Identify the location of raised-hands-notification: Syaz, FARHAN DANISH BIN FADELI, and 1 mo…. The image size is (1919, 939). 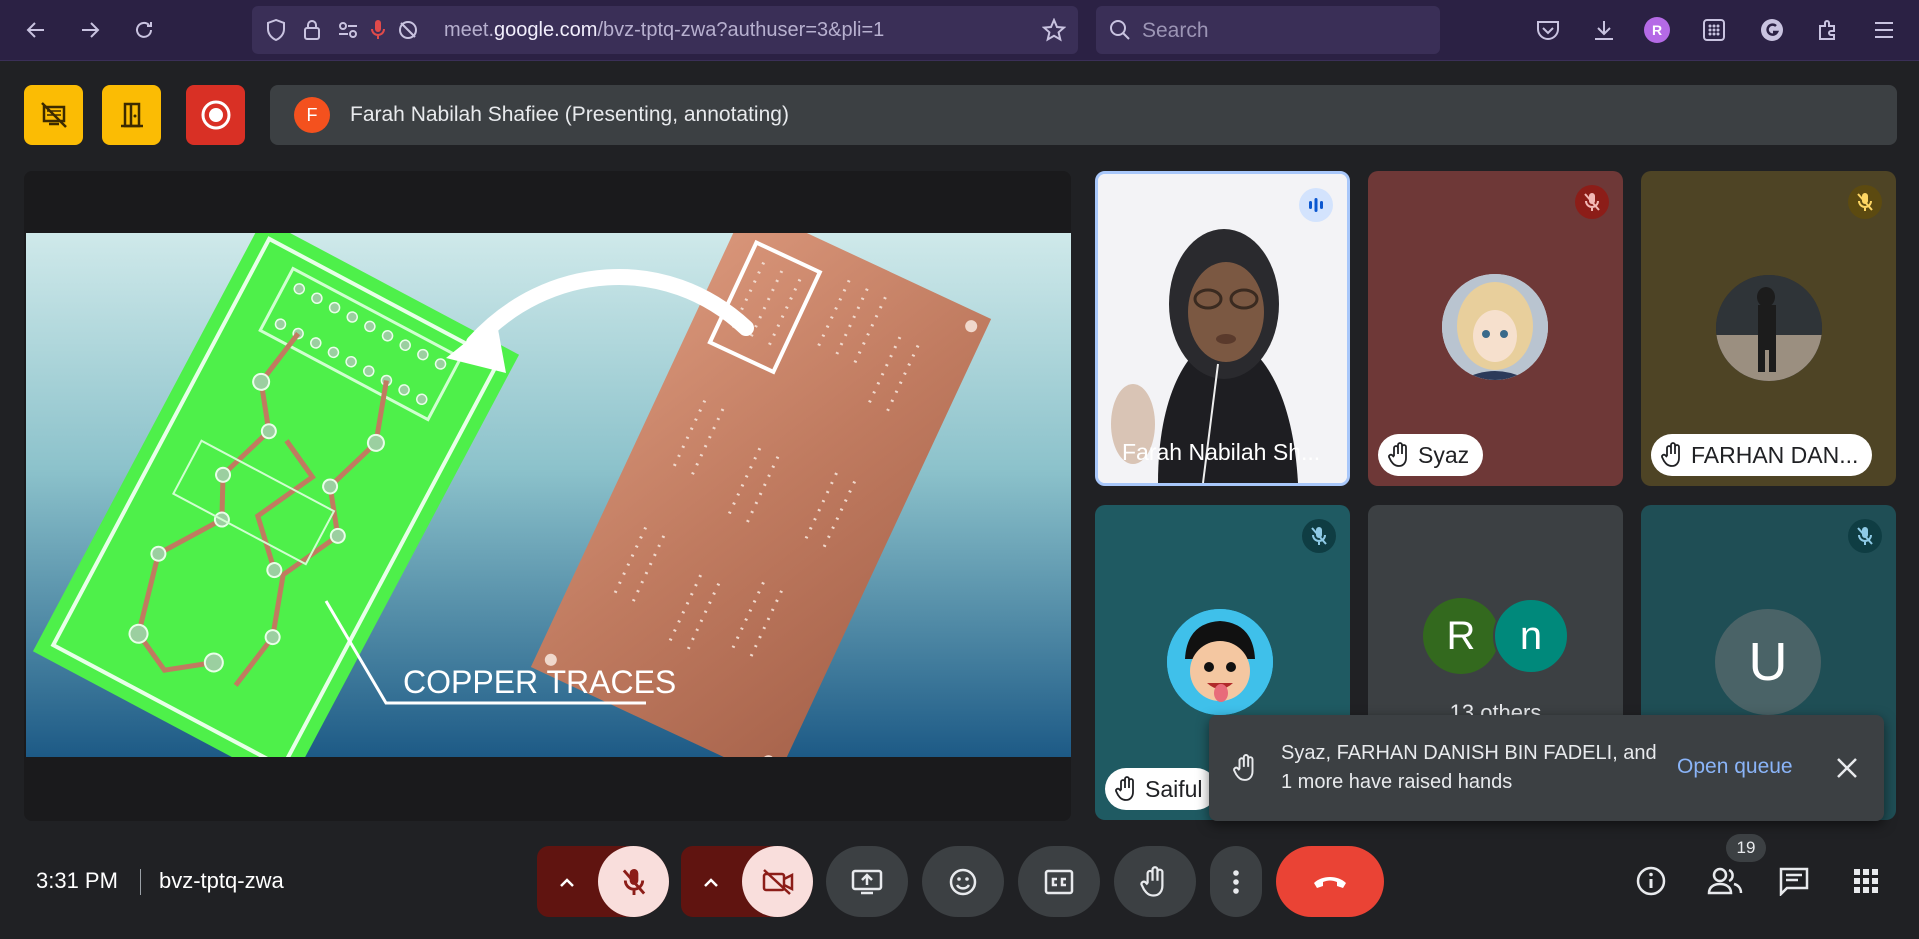
(1546, 768).